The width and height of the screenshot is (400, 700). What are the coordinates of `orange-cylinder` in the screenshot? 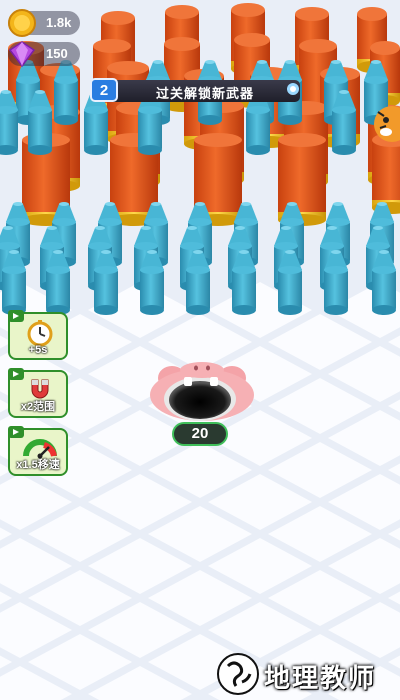 It's located at (386, 173).